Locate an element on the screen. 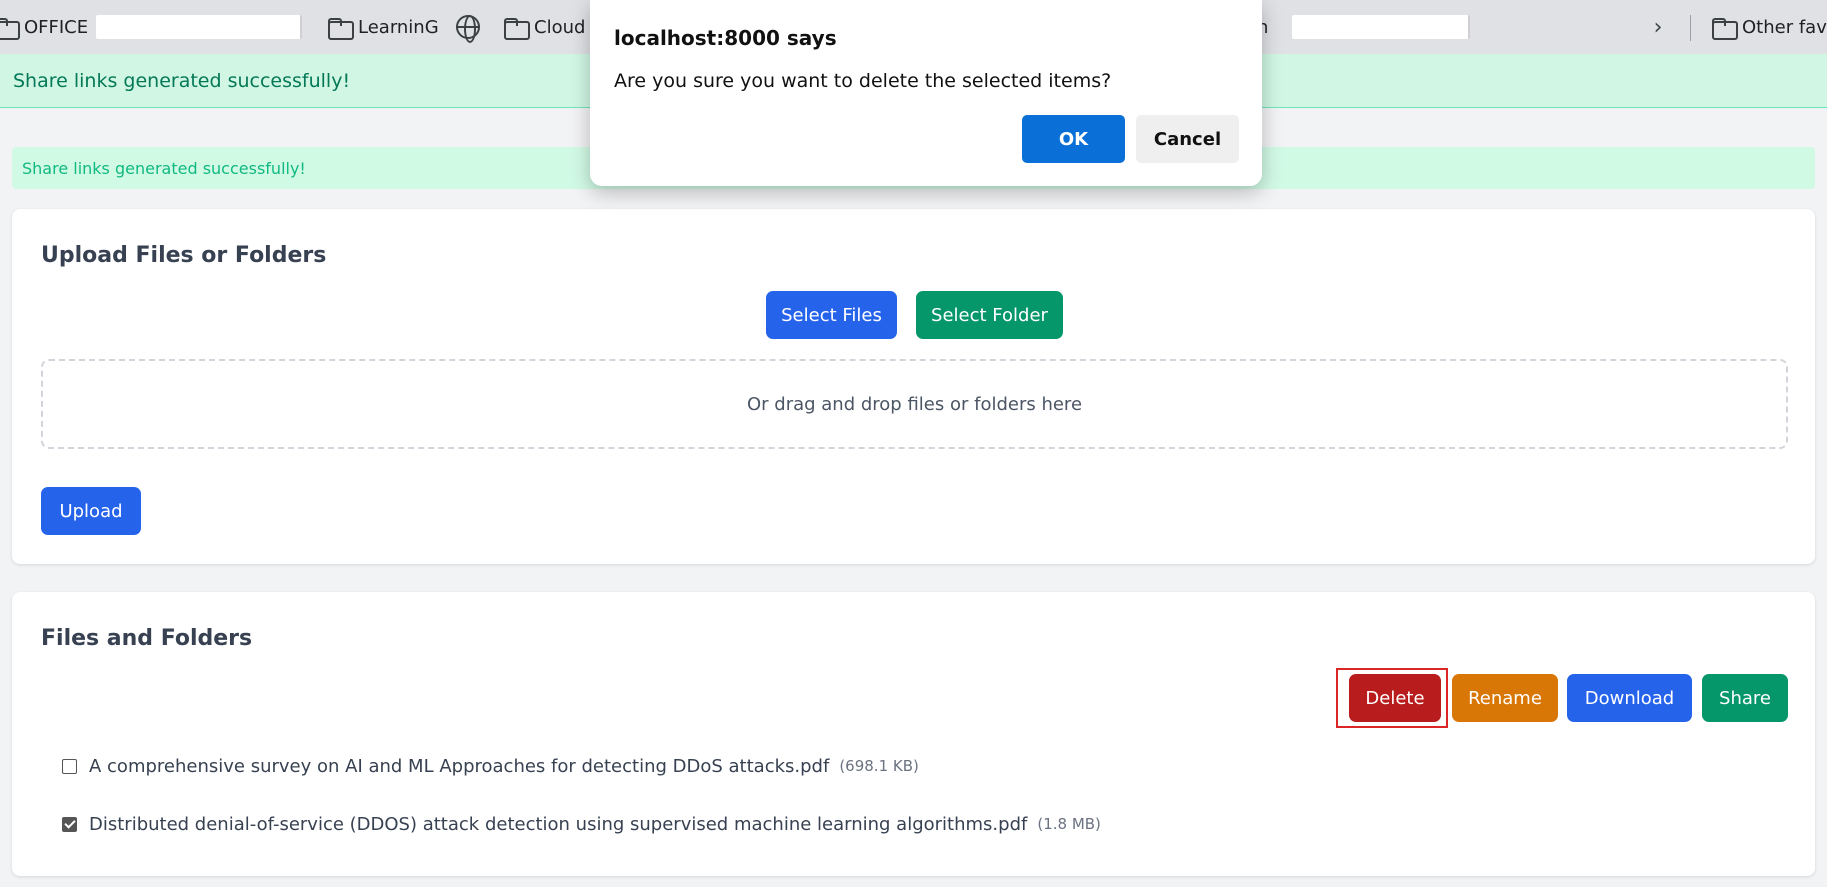 This screenshot has width=1827, height=887. bookmark-other-favorites: Other favo is located at coordinates (1769, 27).